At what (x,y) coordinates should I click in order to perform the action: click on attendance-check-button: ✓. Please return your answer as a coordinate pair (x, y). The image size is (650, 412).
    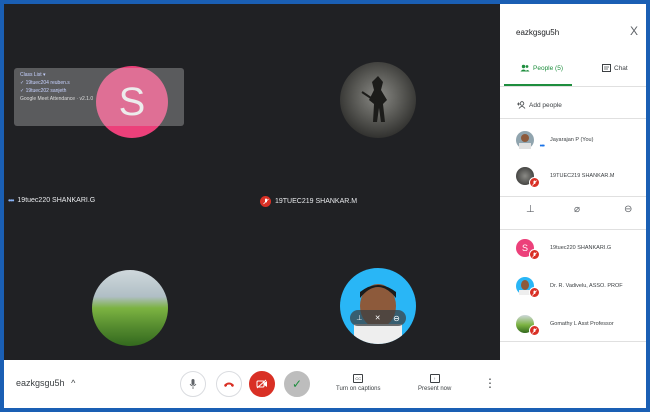
    Looking at the image, I should click on (297, 384).